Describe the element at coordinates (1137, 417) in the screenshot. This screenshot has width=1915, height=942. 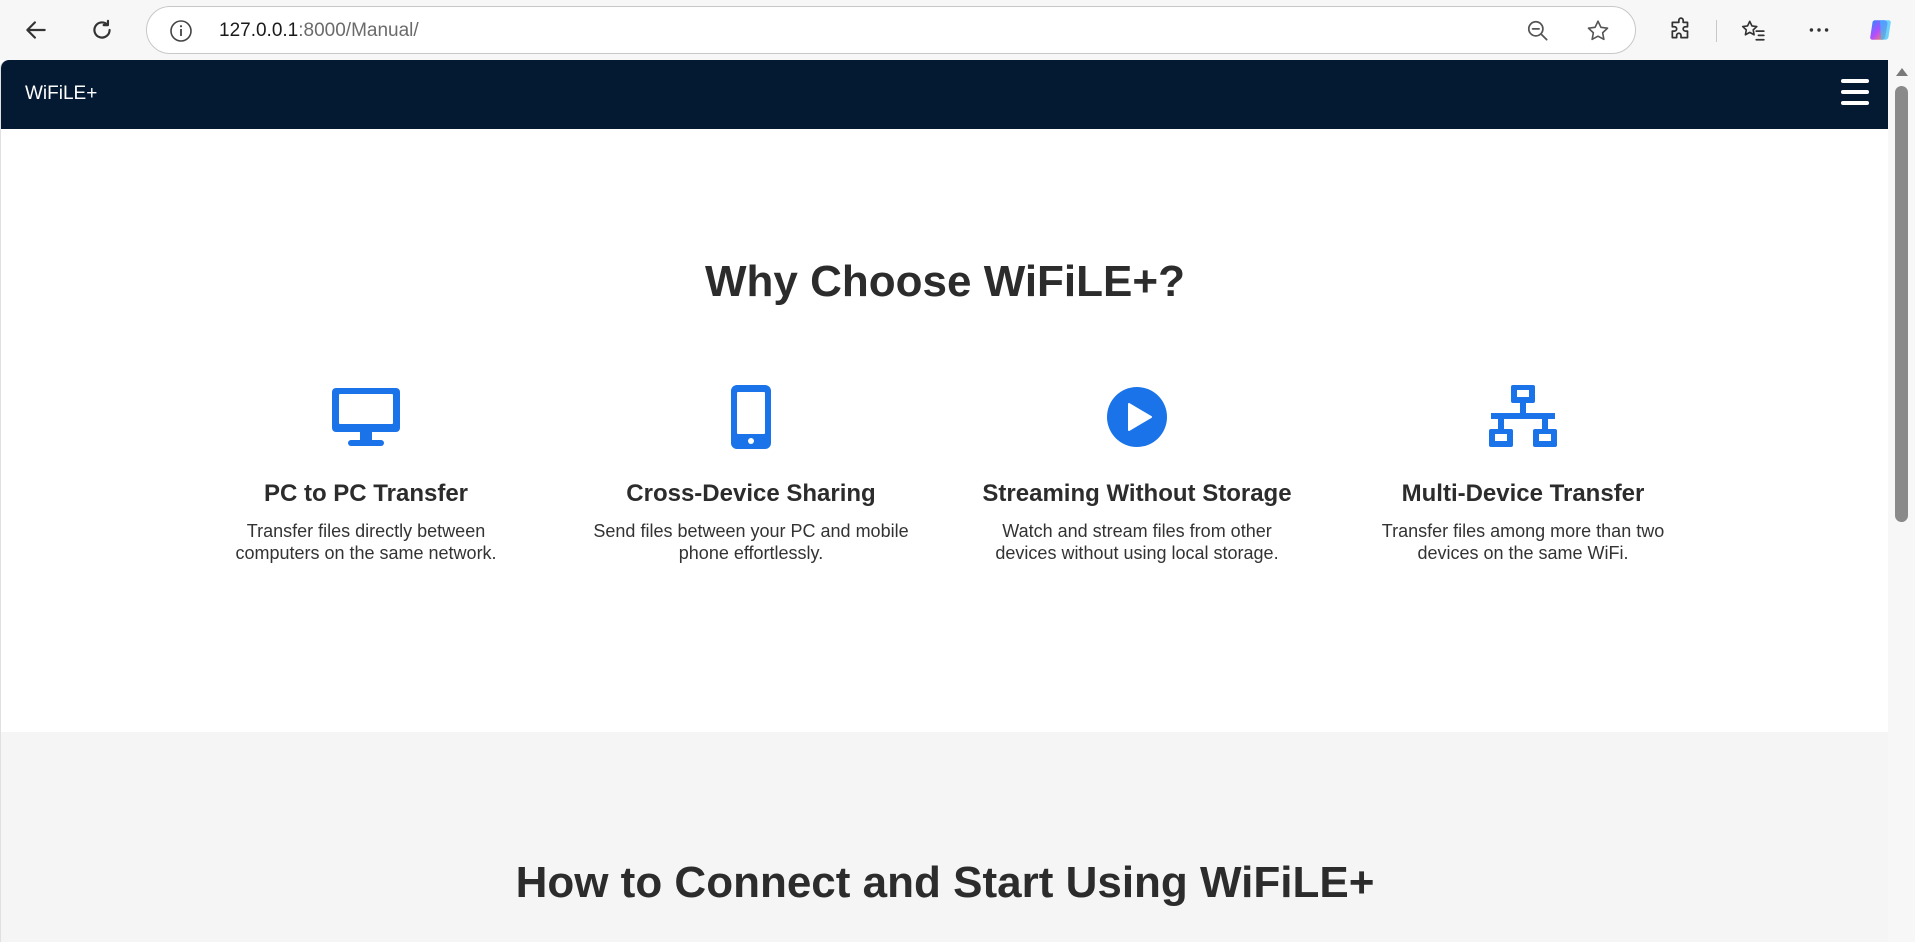
I see `play-circle-icon` at that location.